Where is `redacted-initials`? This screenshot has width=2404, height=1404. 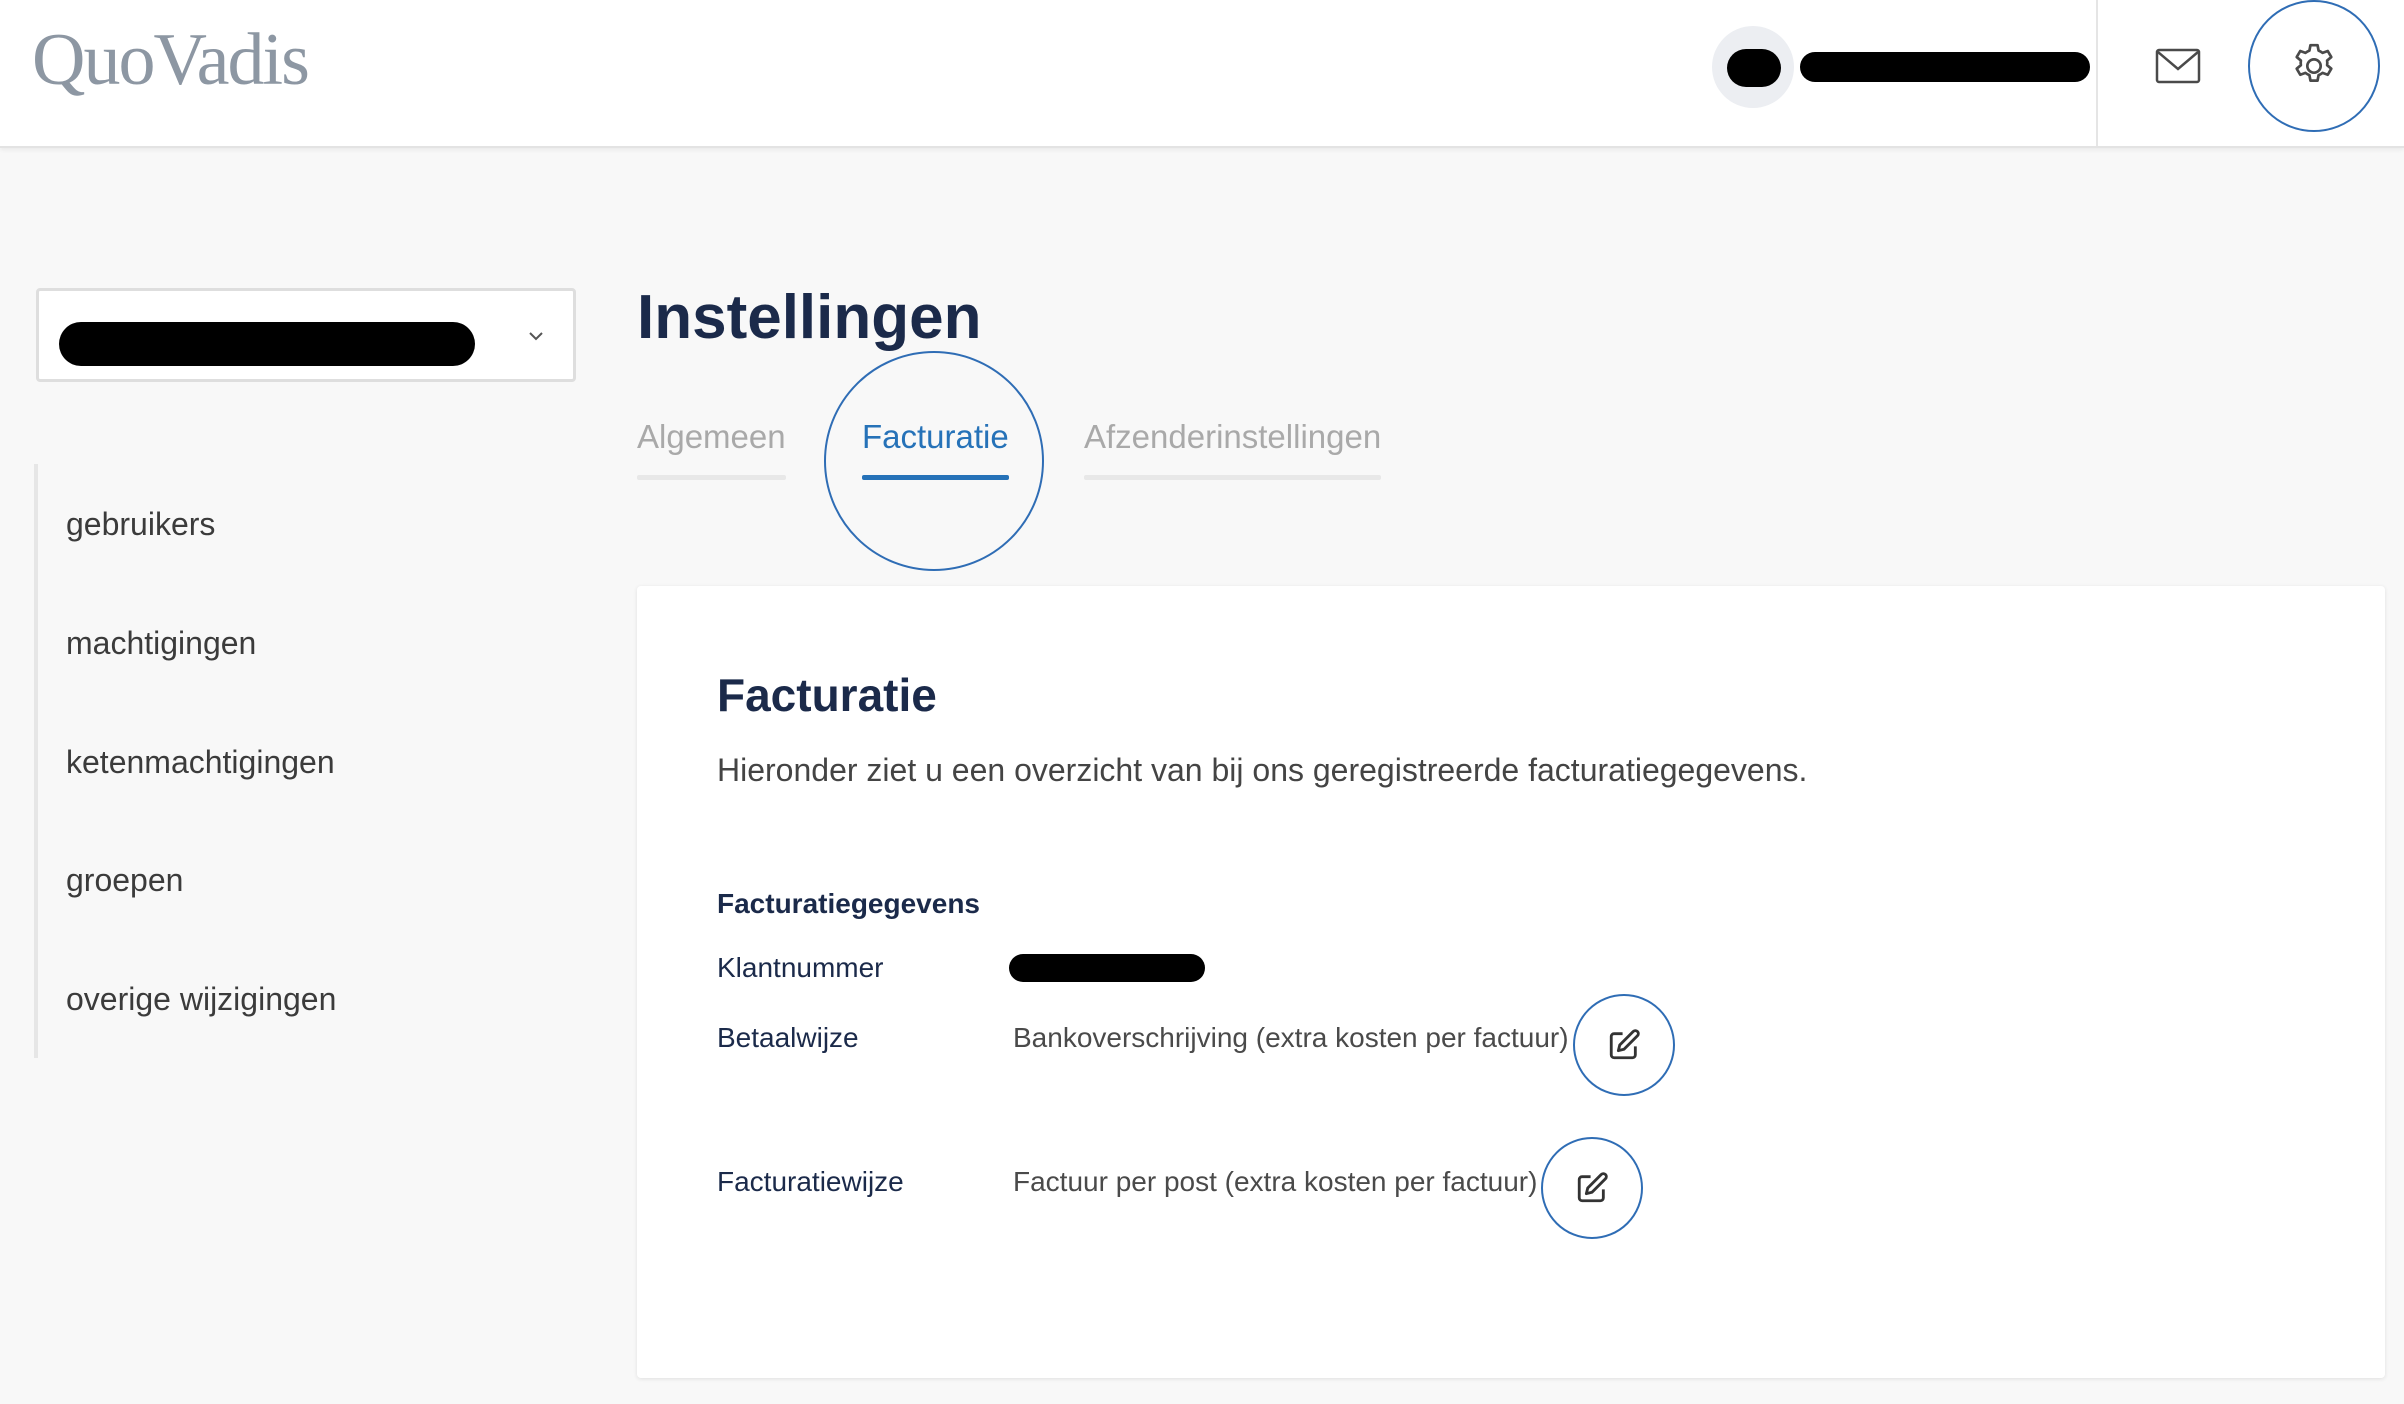
redacted-initials is located at coordinates (1754, 68).